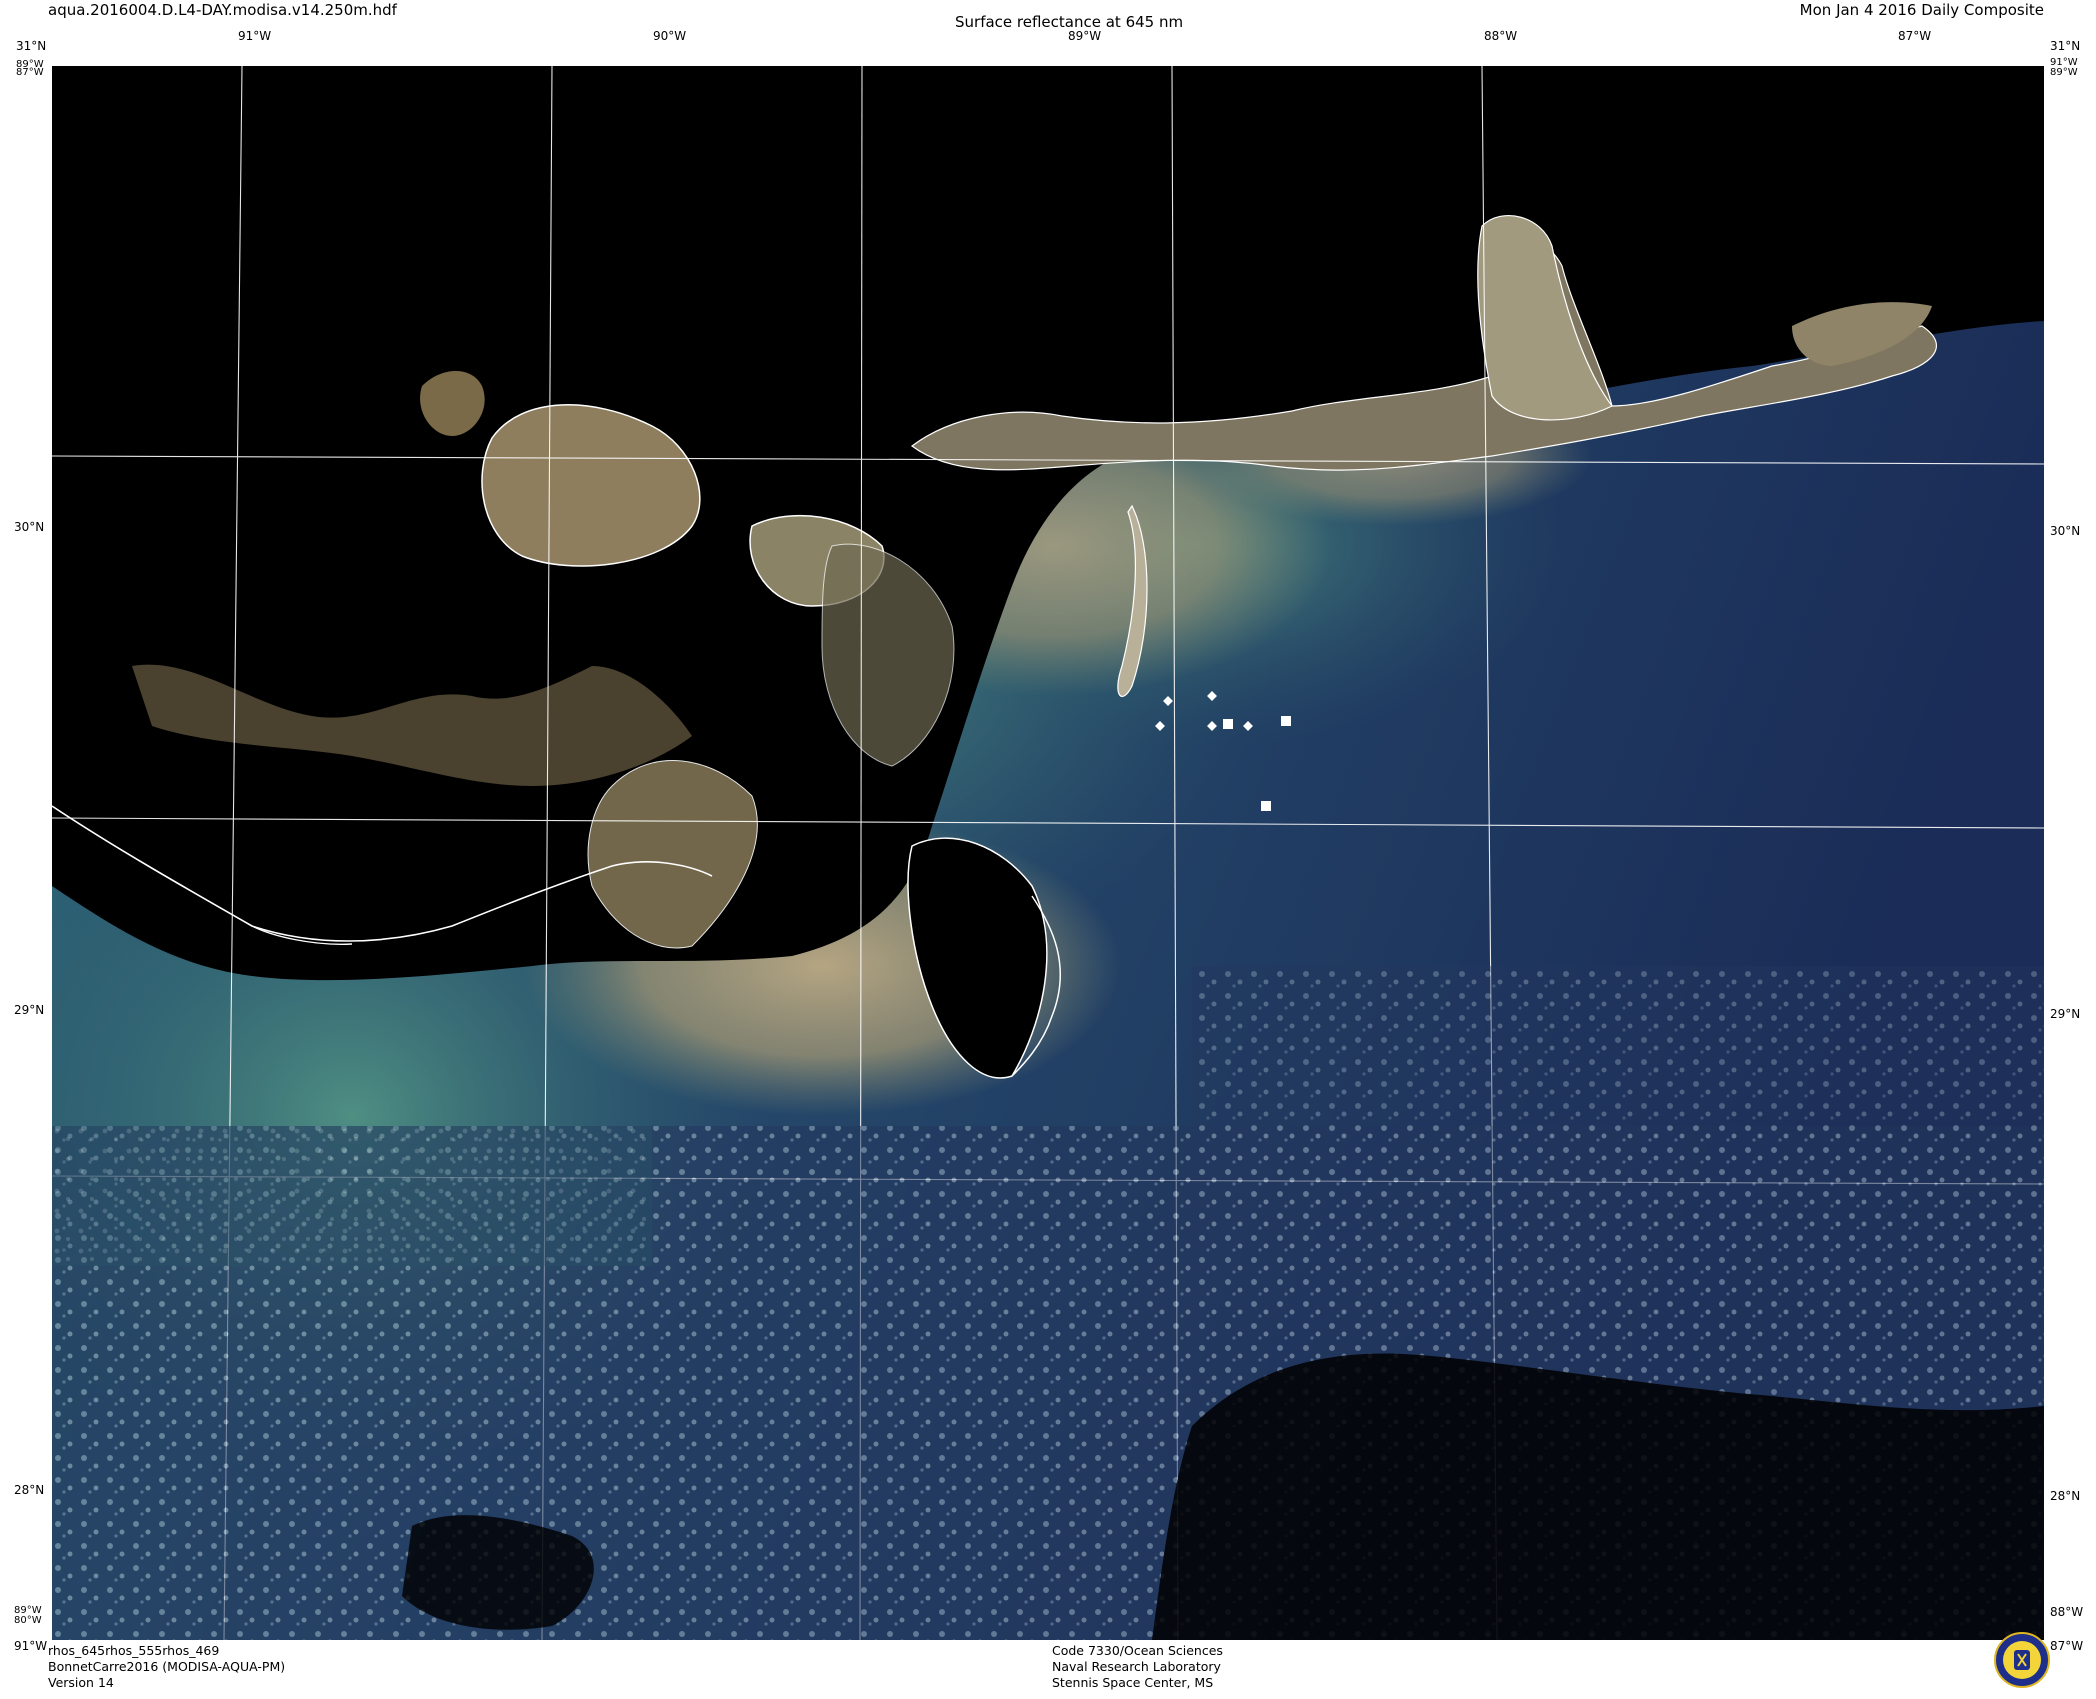 The height and width of the screenshot is (1699, 2096). I want to click on footer-code: Code 7330/Ocean Sciences, so click(1137, 1650).